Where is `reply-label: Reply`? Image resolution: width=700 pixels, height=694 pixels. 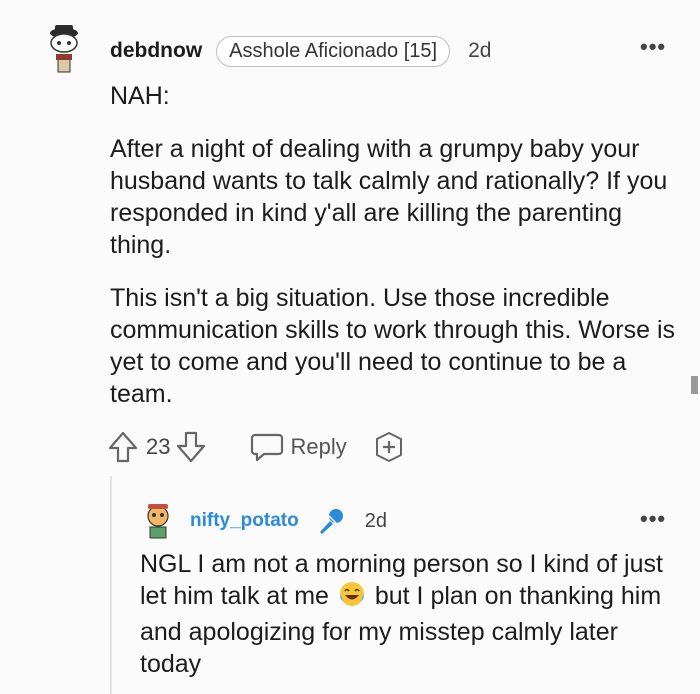
reply-label: Reply is located at coordinates (318, 446).